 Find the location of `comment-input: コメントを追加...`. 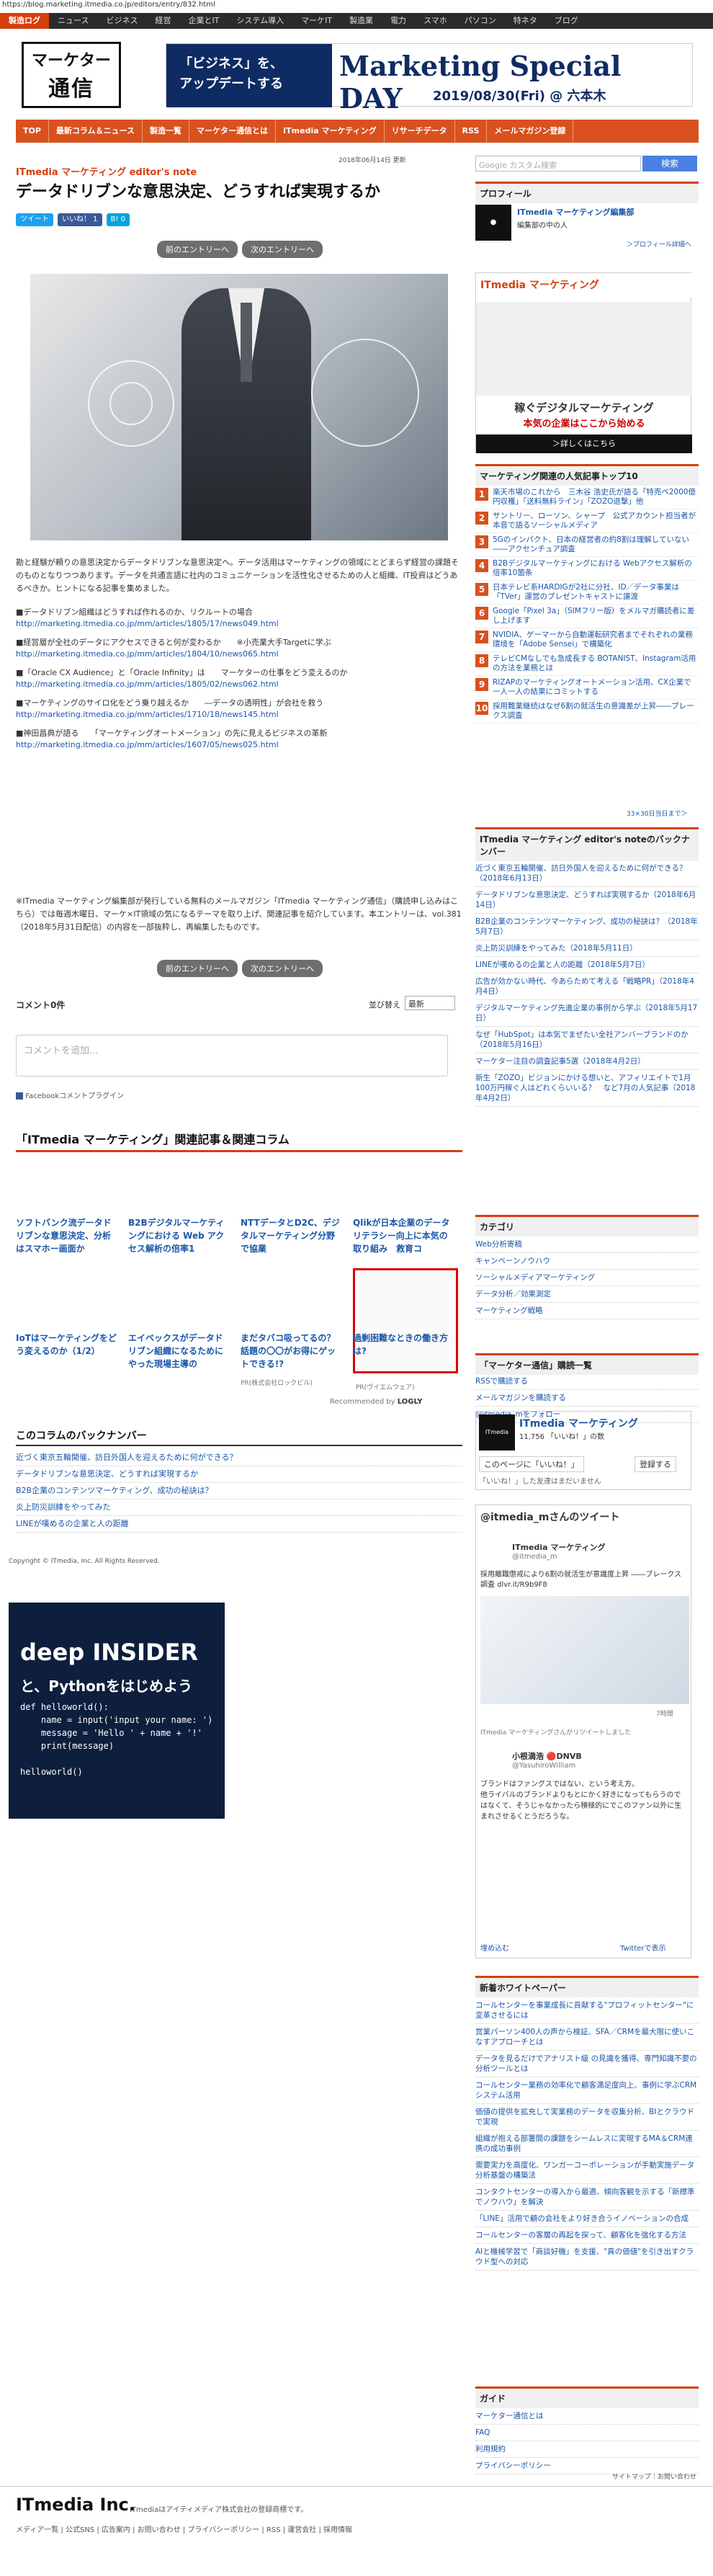

comment-input: コメントを追加... is located at coordinates (232, 1056).